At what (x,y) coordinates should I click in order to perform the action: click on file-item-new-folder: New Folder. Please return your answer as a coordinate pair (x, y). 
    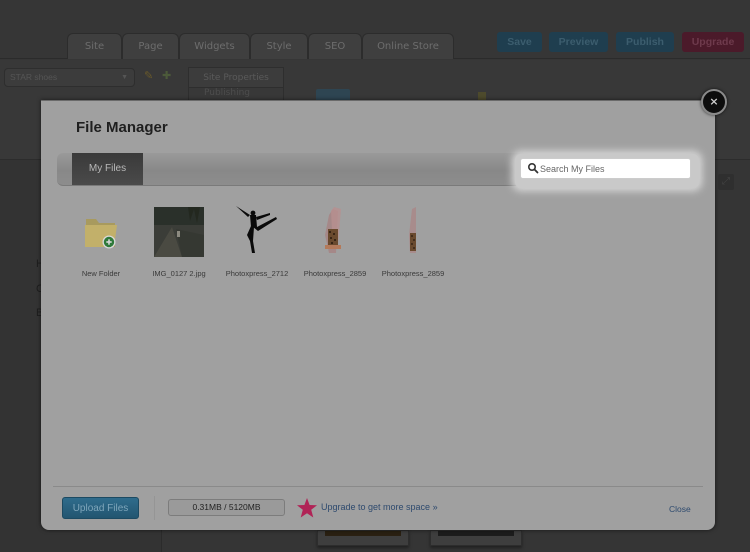
    Looking at the image, I should click on (101, 241).